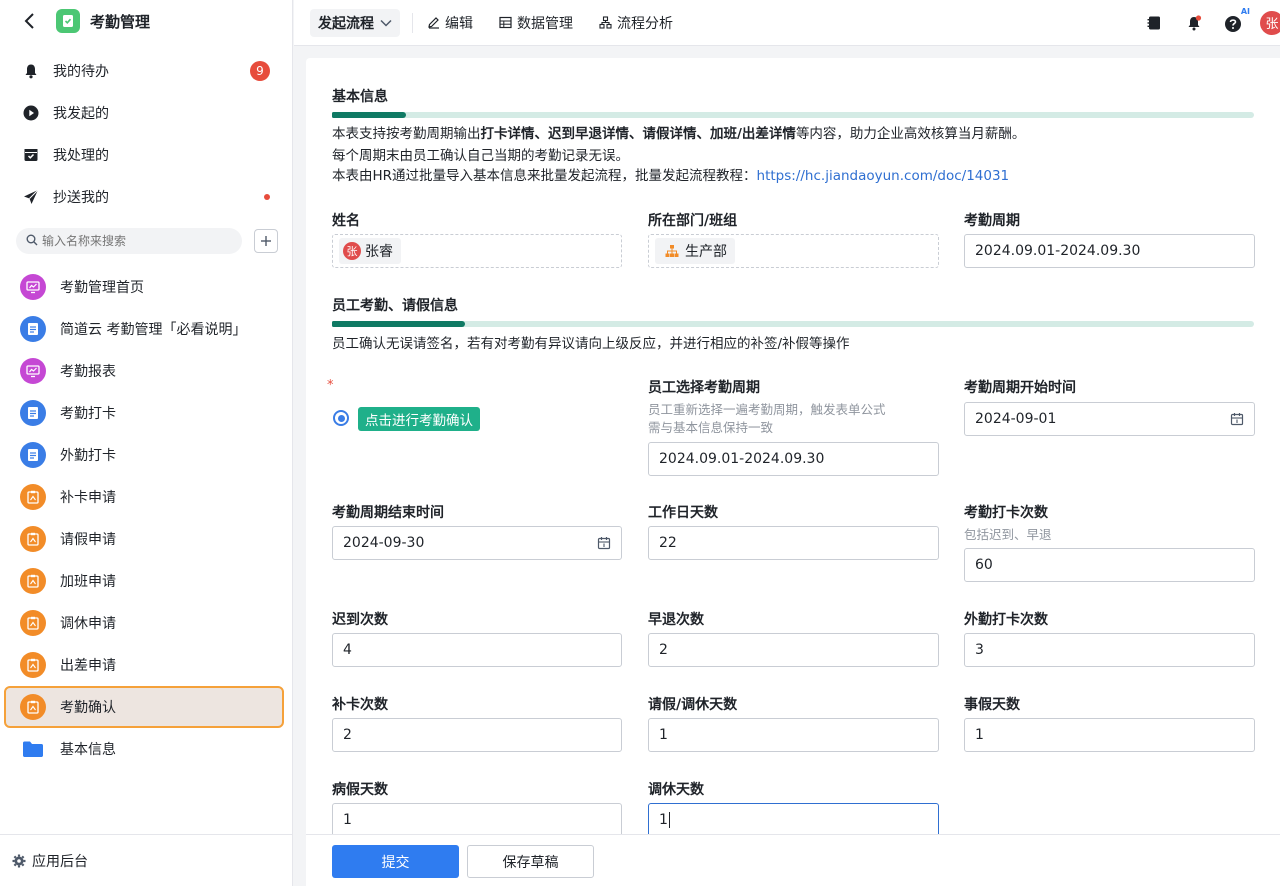 Image resolution: width=1280 pixels, height=886 pixels. Describe the element at coordinates (1237, 20) in the screenshot. I see `help-ai-icon: AI` at that location.